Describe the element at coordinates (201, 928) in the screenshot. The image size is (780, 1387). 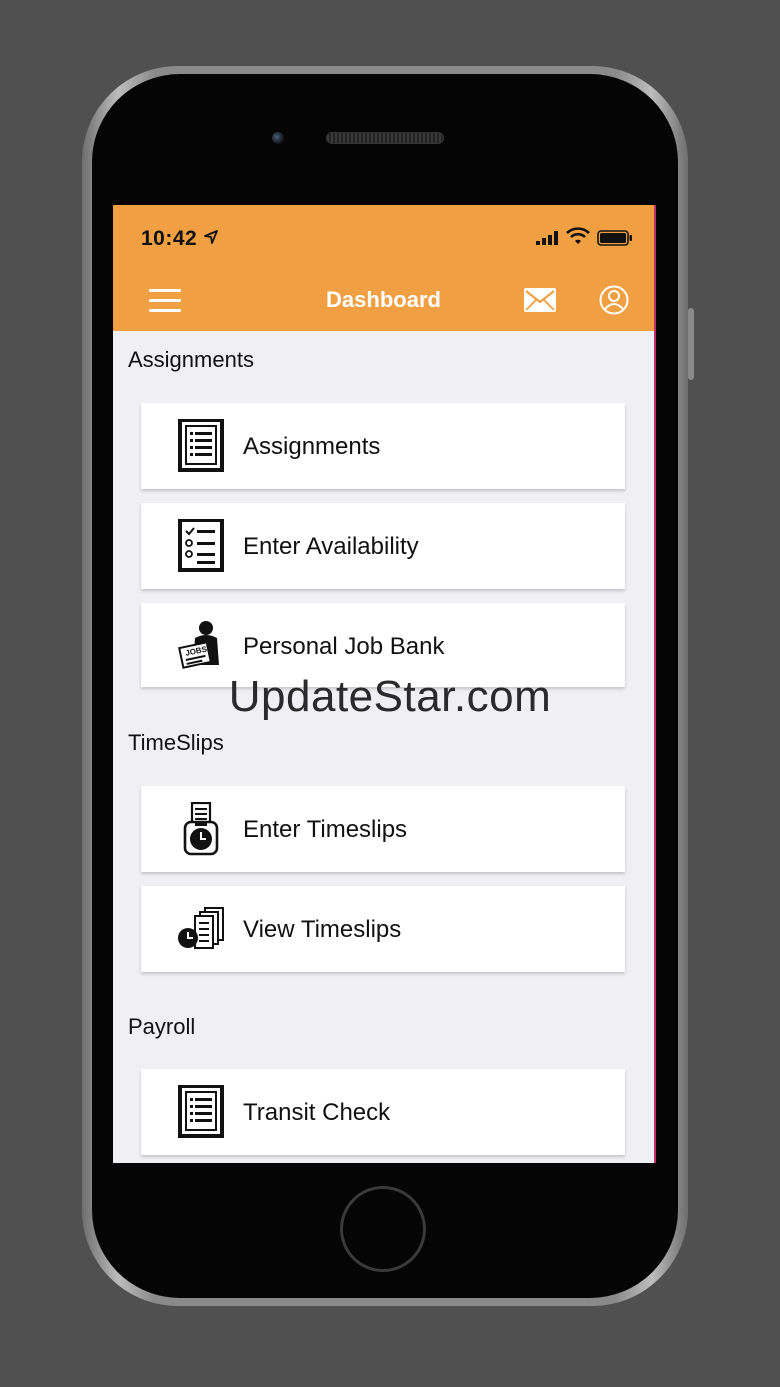
I see `stacked-timeslips-icon` at that location.